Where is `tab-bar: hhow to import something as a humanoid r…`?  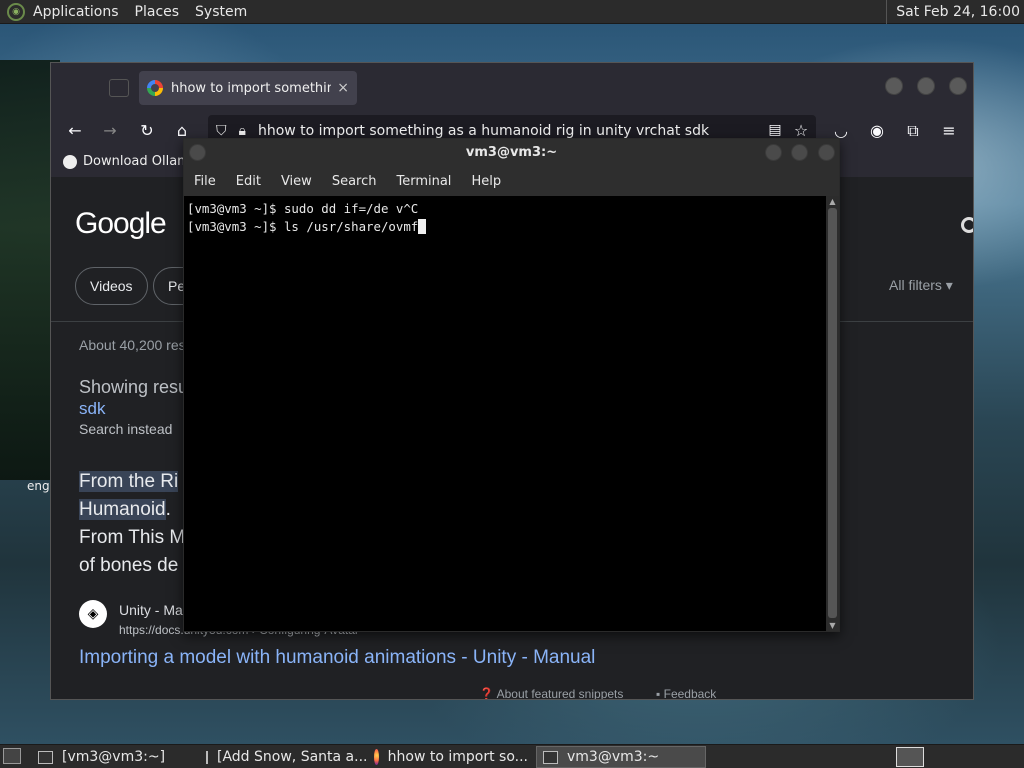 tab-bar: hhow to import something as a humanoid r… is located at coordinates (512, 88).